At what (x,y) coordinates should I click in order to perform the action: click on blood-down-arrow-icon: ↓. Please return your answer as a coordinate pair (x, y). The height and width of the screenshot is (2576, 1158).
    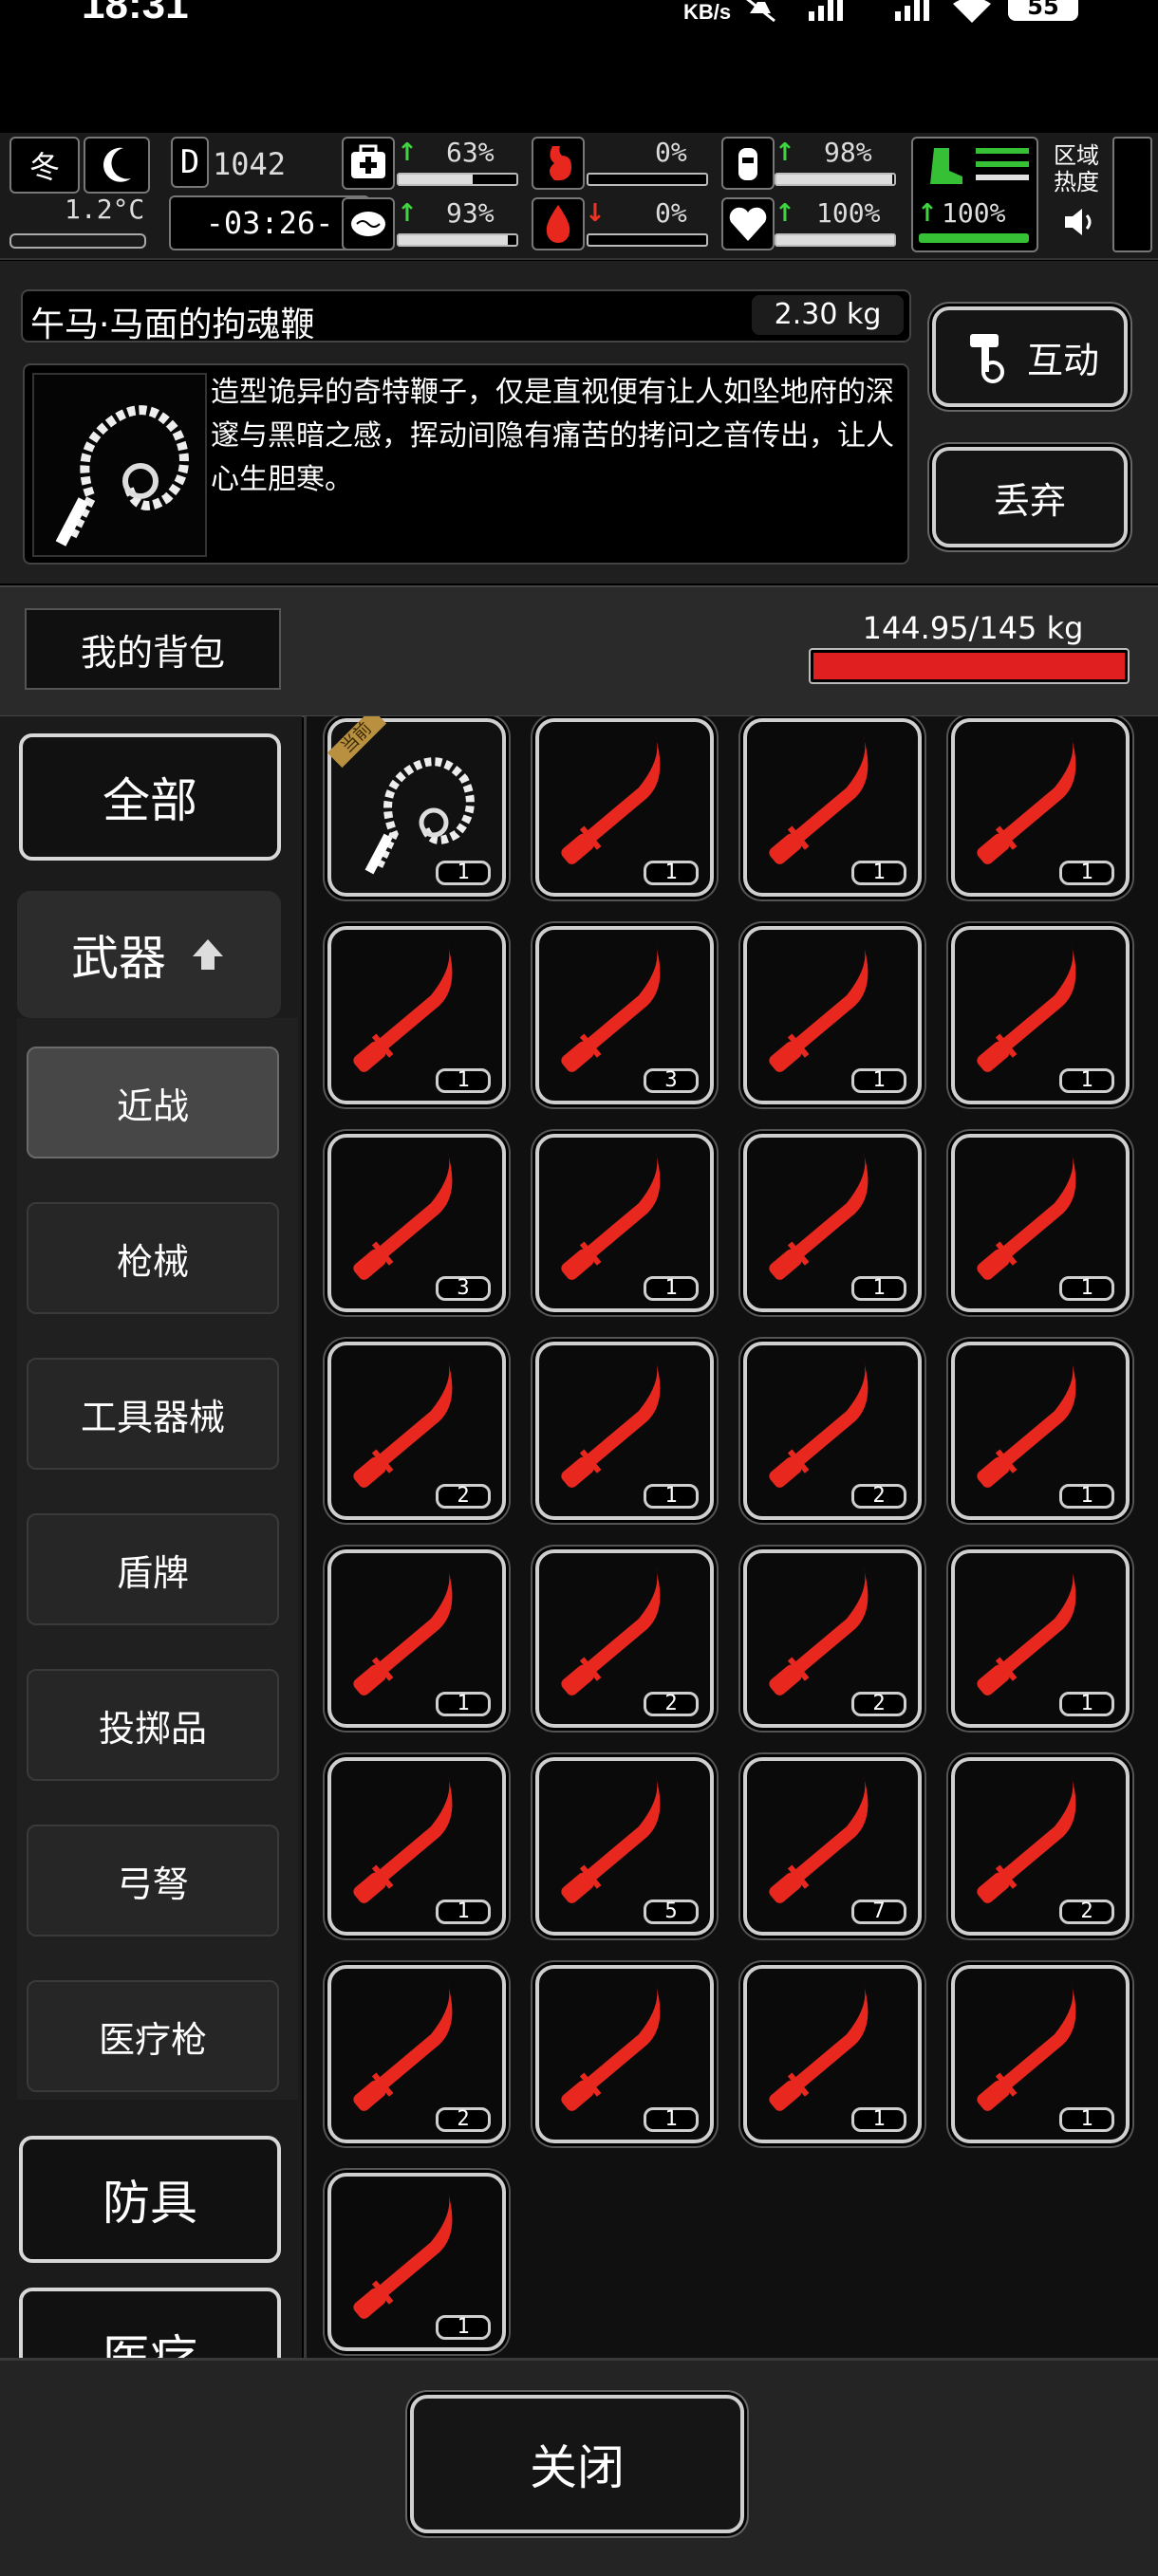
    Looking at the image, I should click on (595, 213).